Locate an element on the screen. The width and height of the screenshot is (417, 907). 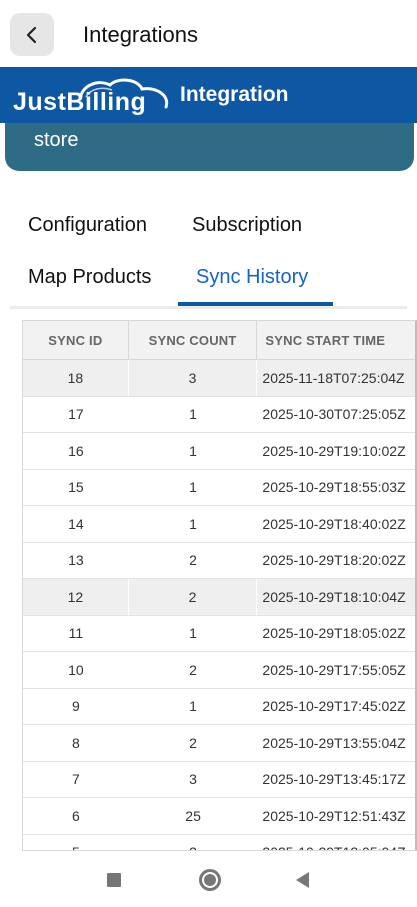
table-row: 11 1 2025-10-29T18:05:02Z is located at coordinates (219, 634).